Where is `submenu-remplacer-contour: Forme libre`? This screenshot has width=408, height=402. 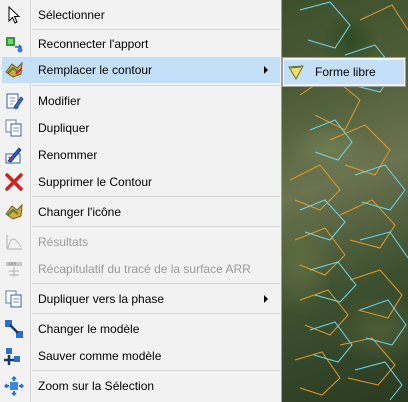
submenu-remplacer-contour: Forme libre is located at coordinates (344, 72).